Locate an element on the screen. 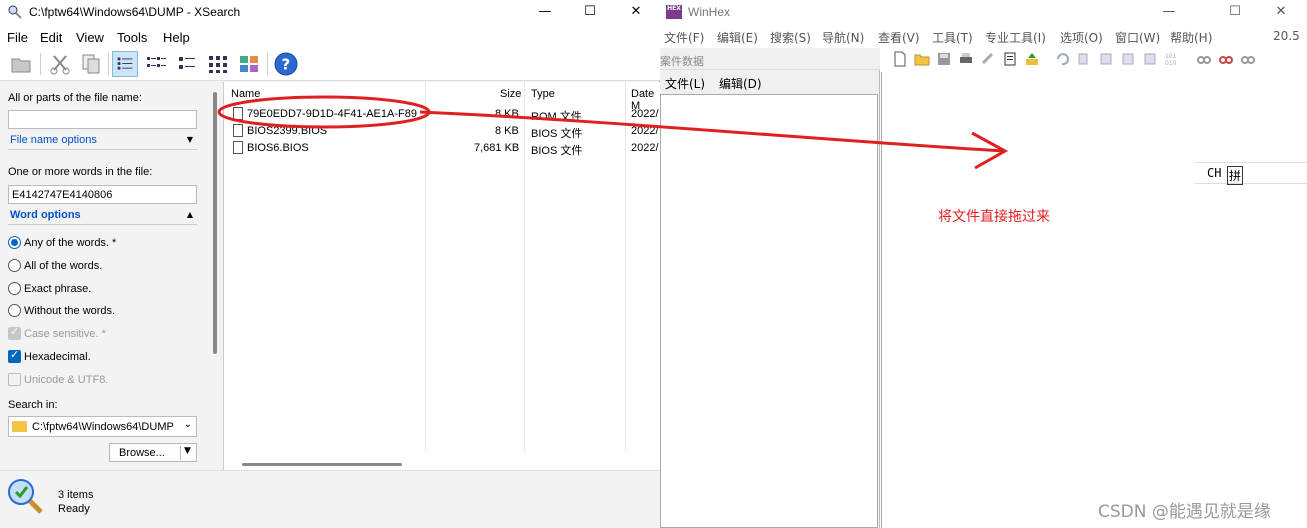 The width and height of the screenshot is (1307, 528). case-data-tree is located at coordinates (769, 311).